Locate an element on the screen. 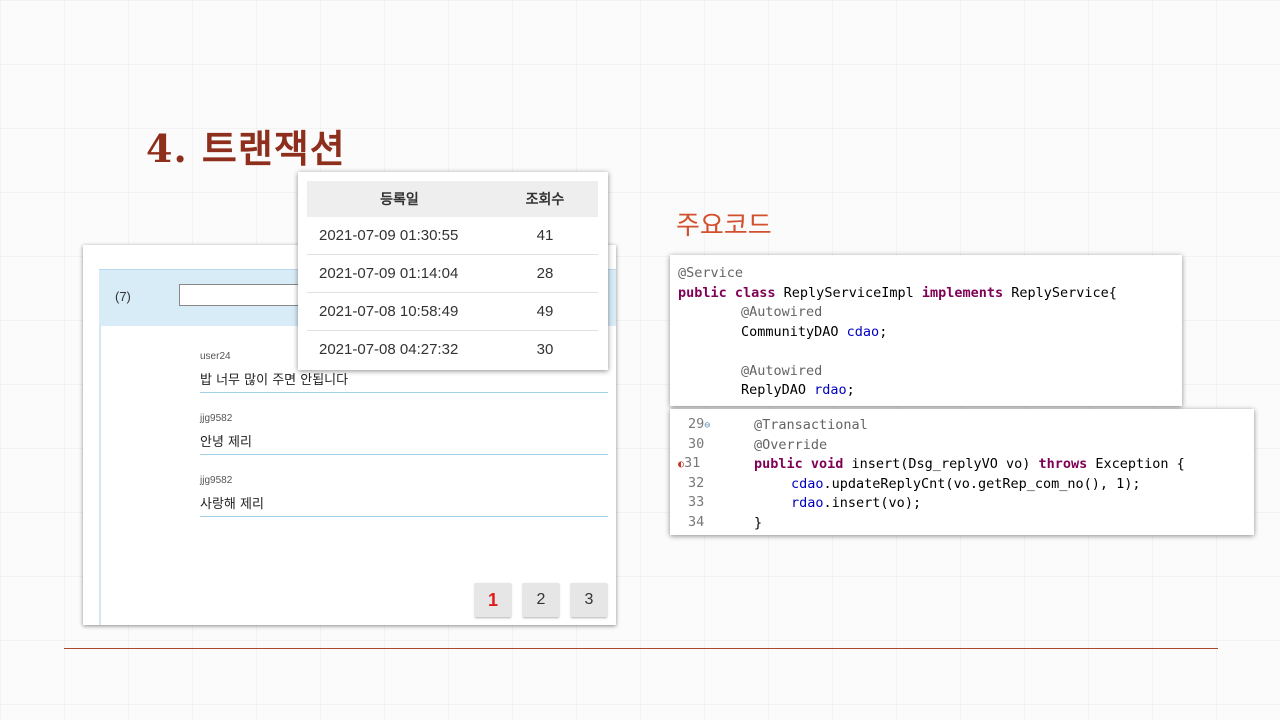  cell-views: 41 is located at coordinates (545, 235).